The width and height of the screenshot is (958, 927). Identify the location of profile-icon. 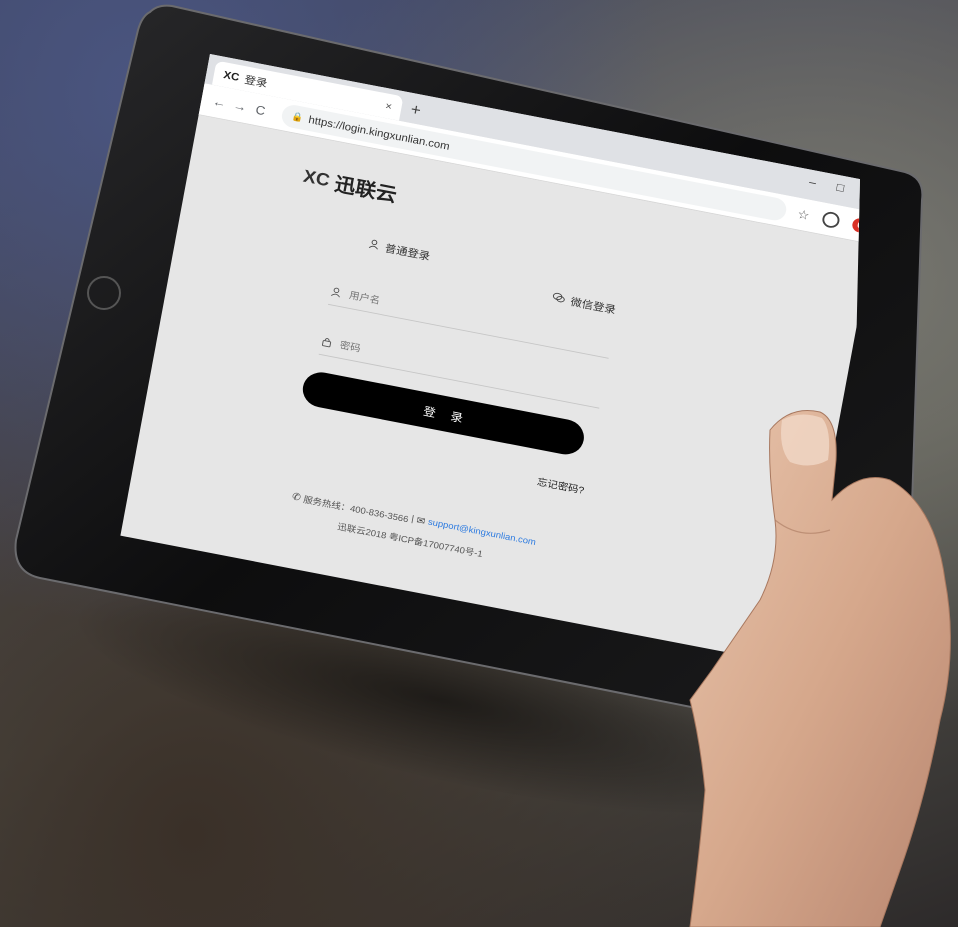
(831, 220).